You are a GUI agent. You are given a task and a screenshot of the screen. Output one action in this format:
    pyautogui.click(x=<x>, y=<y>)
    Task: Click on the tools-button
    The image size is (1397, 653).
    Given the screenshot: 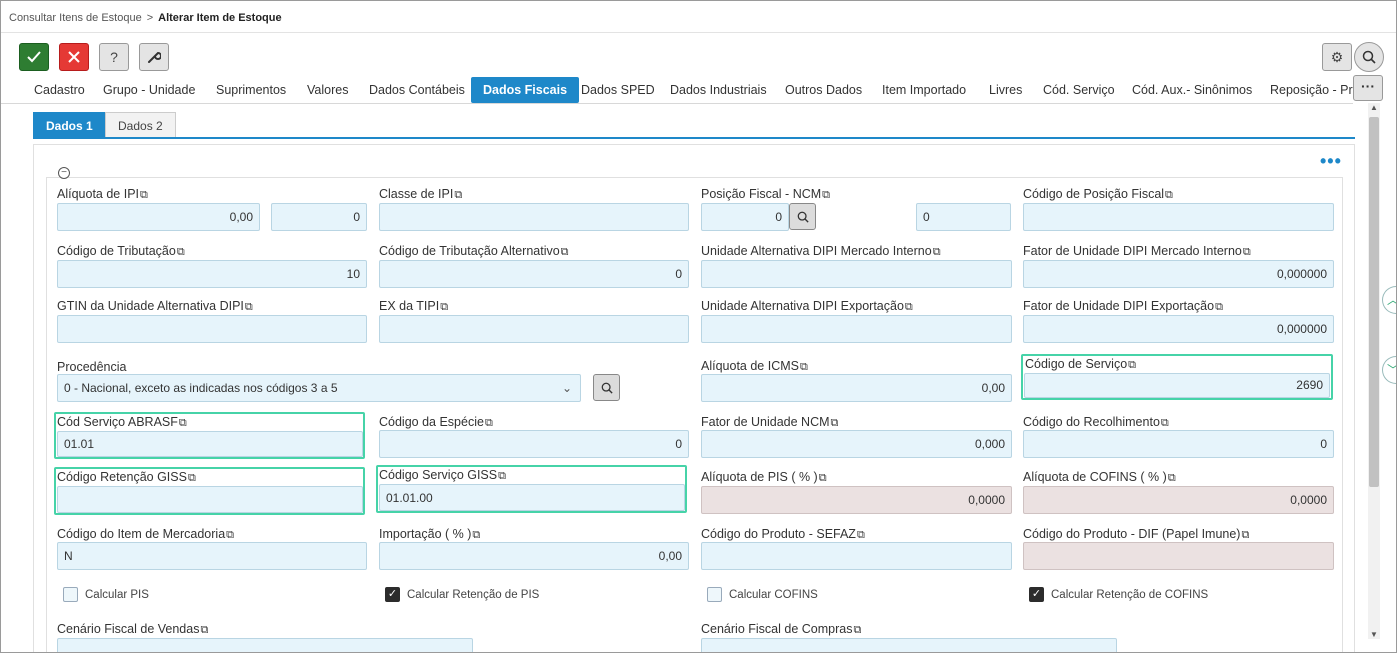 What is the action you would take?
    pyautogui.click(x=154, y=57)
    